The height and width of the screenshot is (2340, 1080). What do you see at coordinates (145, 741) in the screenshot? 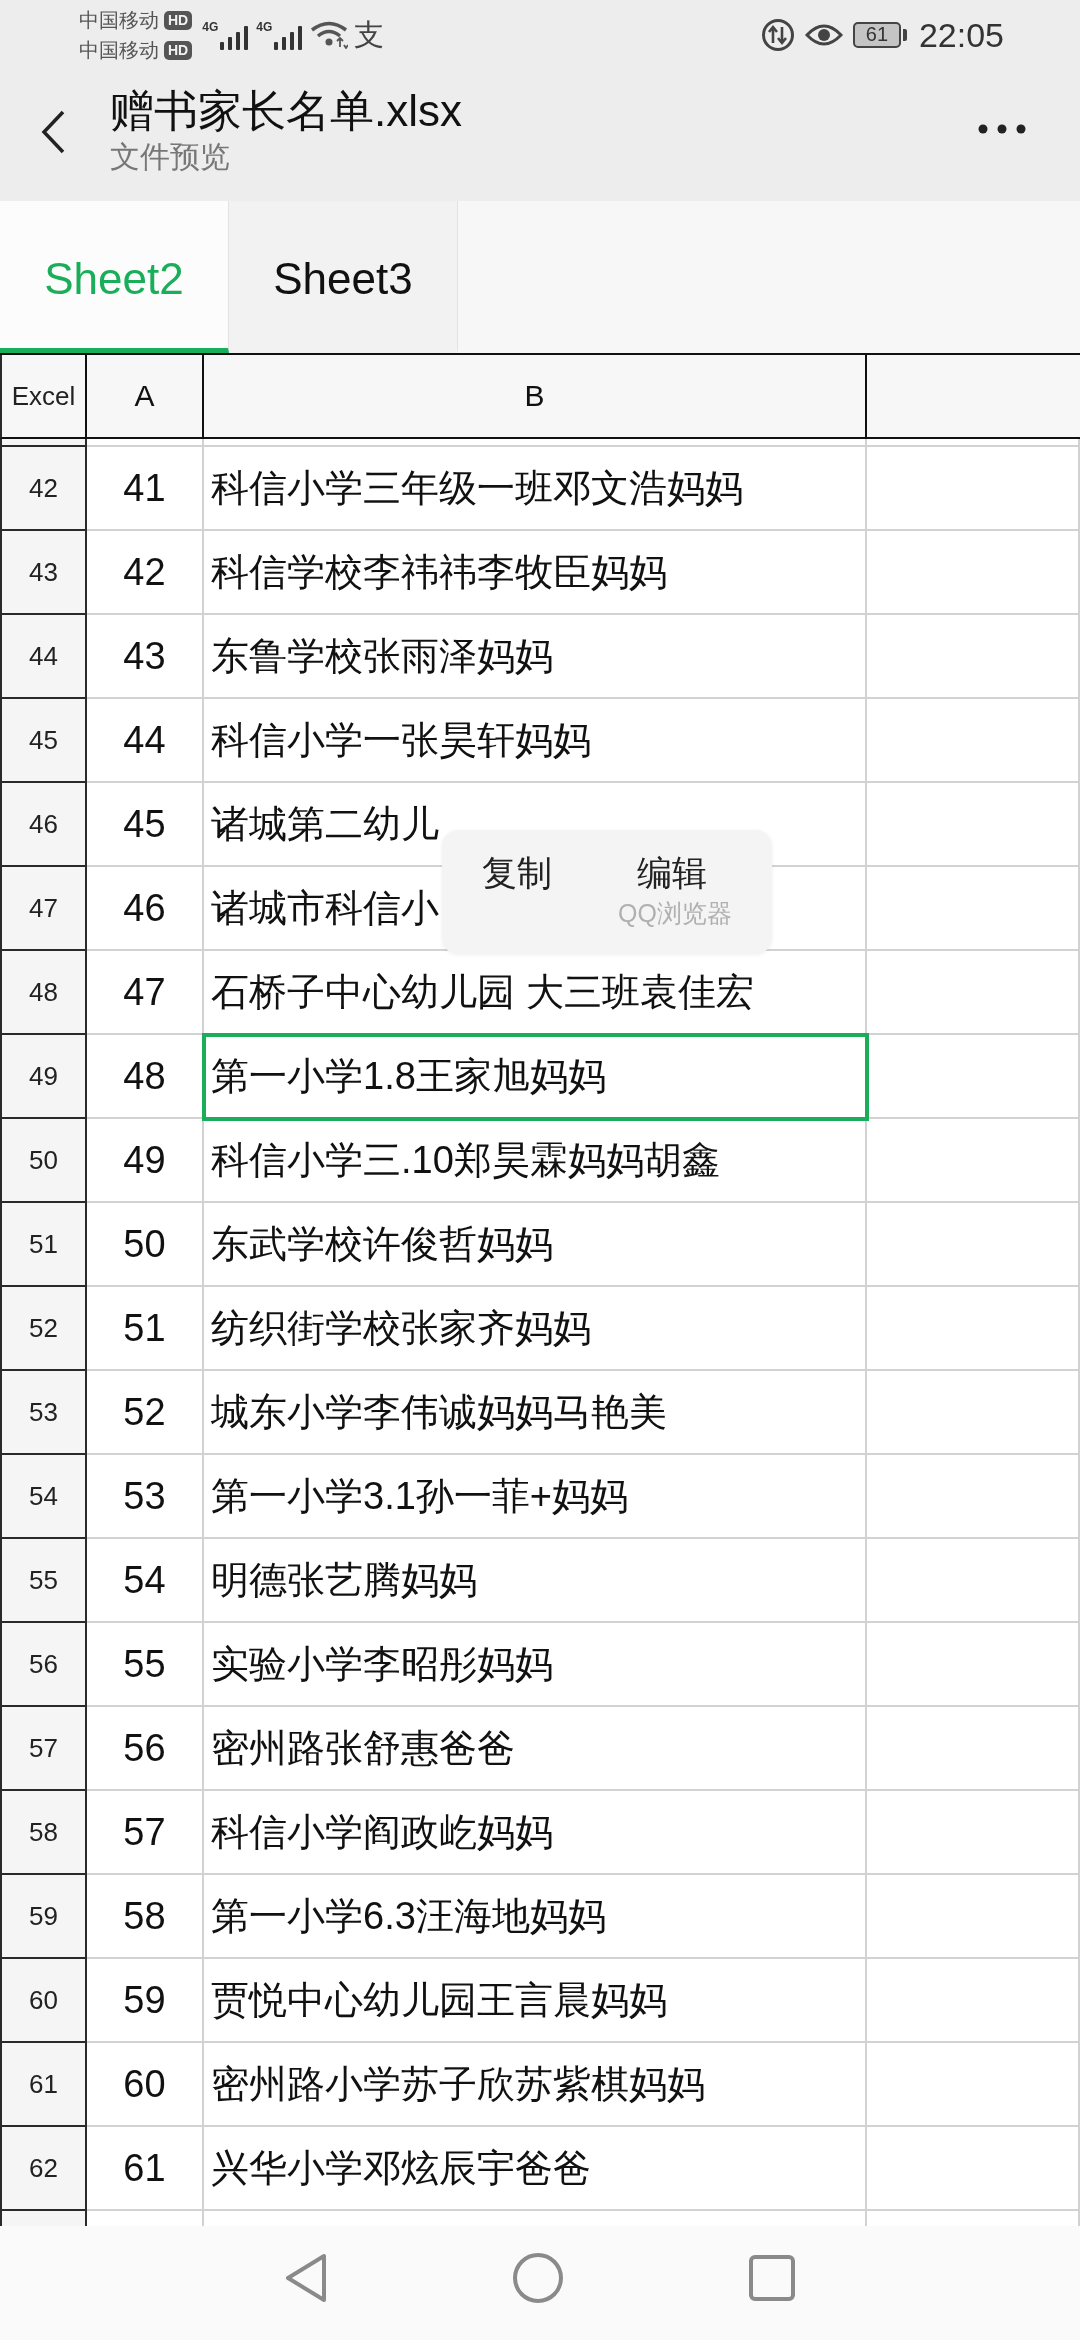
I see `table-cell: 44` at bounding box center [145, 741].